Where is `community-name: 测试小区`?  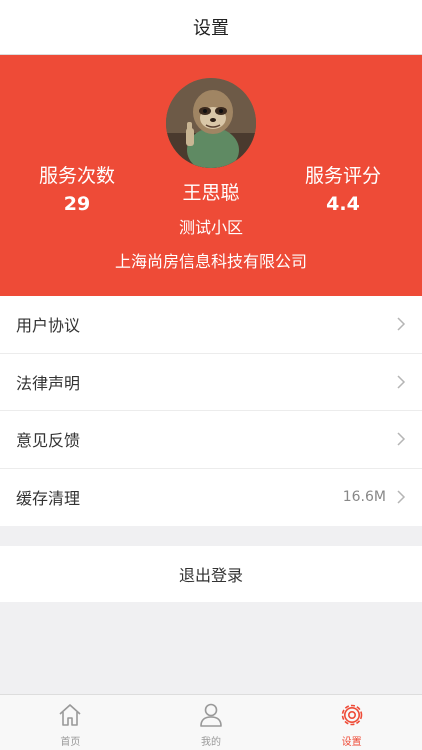
community-name: 测试小区 is located at coordinates (210, 227).